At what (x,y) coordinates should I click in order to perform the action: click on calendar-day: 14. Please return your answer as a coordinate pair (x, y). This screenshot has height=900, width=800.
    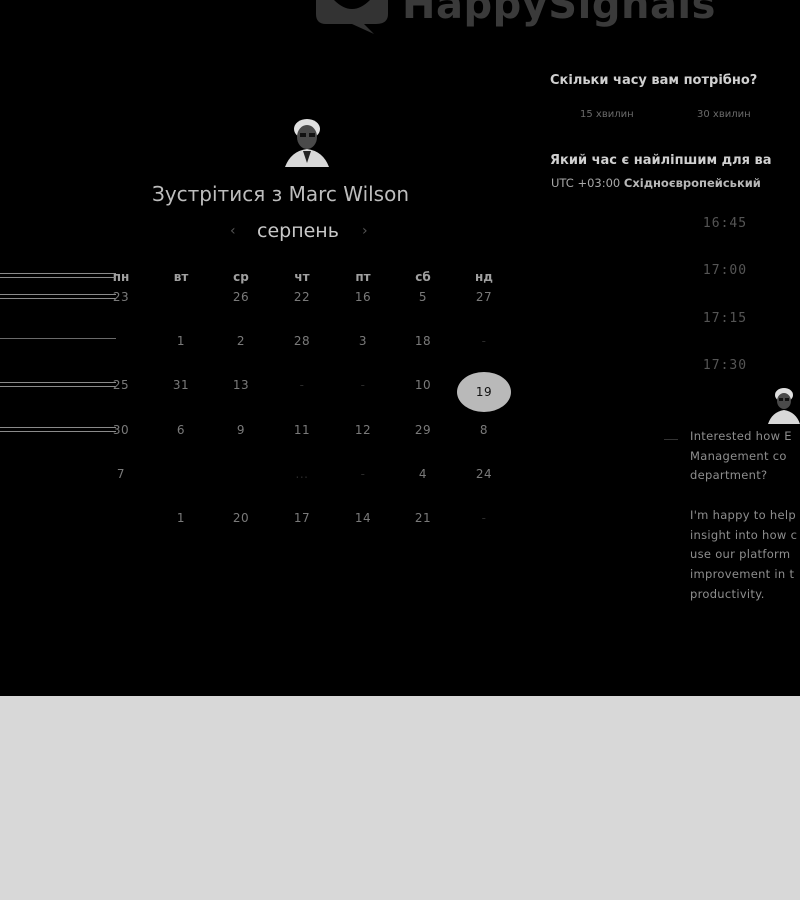
    Looking at the image, I should click on (363, 518).